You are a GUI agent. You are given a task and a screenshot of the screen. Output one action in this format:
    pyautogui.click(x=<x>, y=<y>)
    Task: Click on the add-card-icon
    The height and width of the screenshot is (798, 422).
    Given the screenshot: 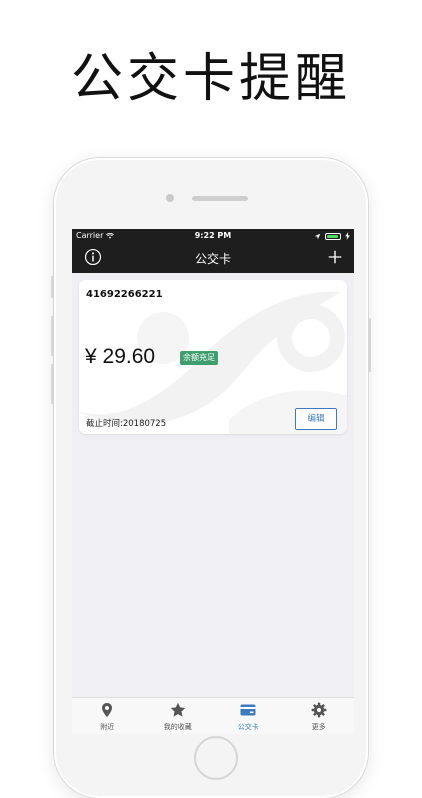 What is the action you would take?
    pyautogui.click(x=335, y=257)
    